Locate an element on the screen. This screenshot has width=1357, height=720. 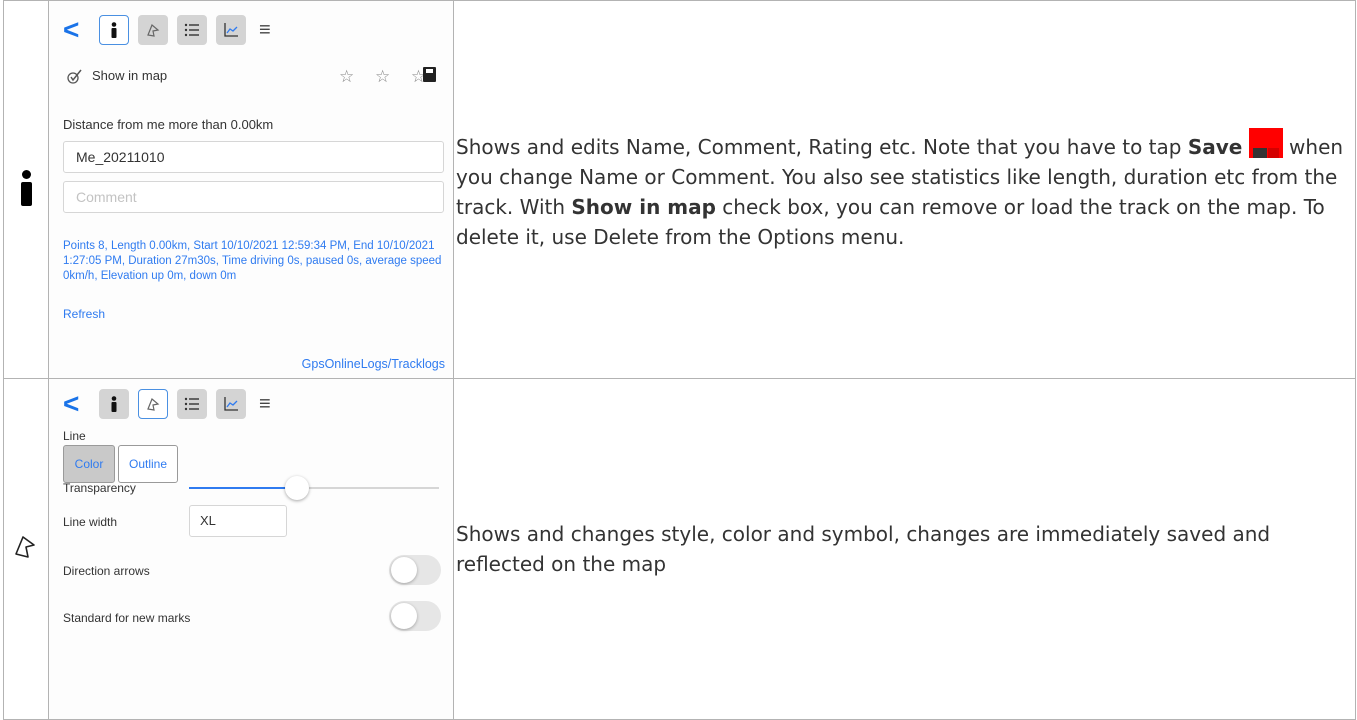
standard-marks-toggle is located at coordinates (415, 616).